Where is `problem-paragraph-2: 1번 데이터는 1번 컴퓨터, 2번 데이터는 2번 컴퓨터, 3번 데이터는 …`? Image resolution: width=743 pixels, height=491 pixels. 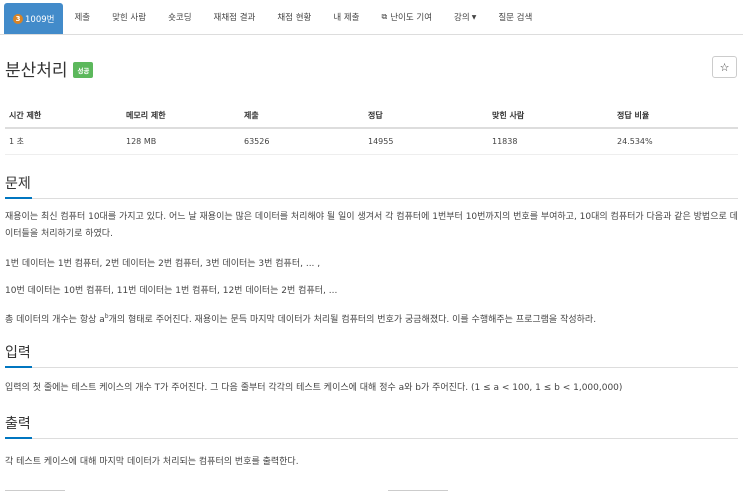 problem-paragraph-2: 1번 데이터는 1번 컴퓨터, 2번 데이터는 2번 컴퓨터, 3번 데이터는 … is located at coordinates (163, 264).